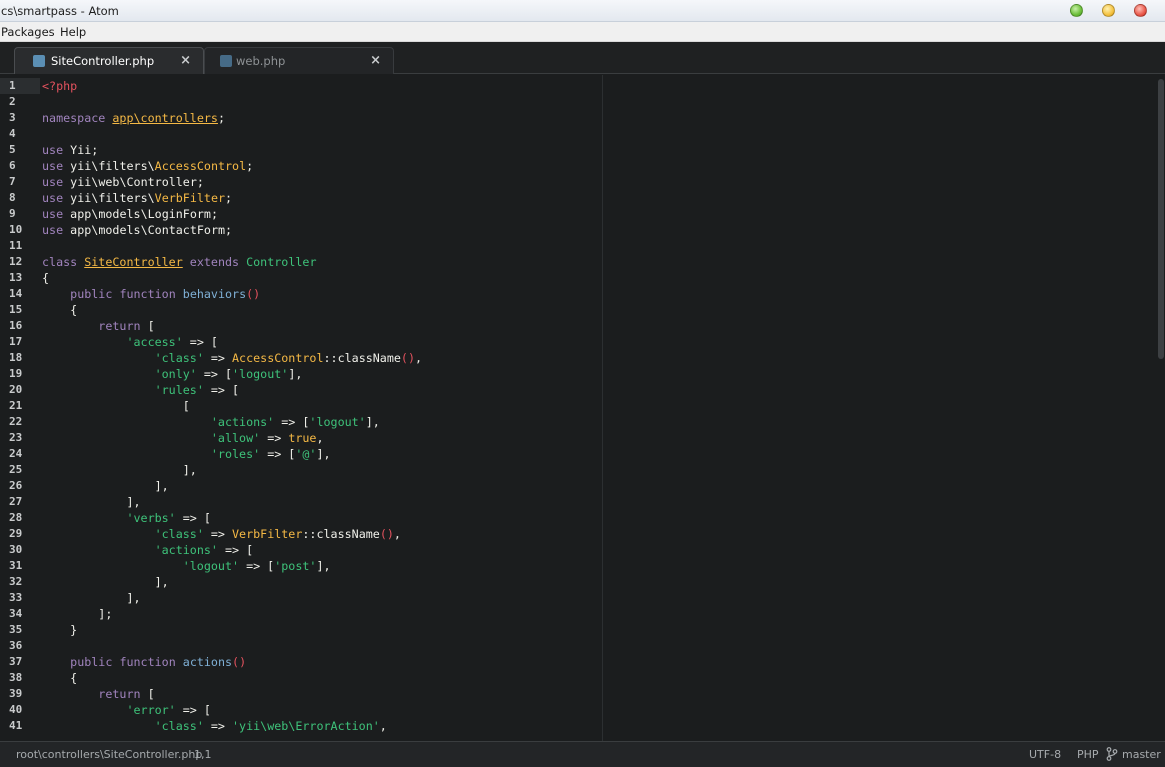 Image resolution: width=1165 pixels, height=767 pixels. I want to click on line-number: 27, so click(16, 501).